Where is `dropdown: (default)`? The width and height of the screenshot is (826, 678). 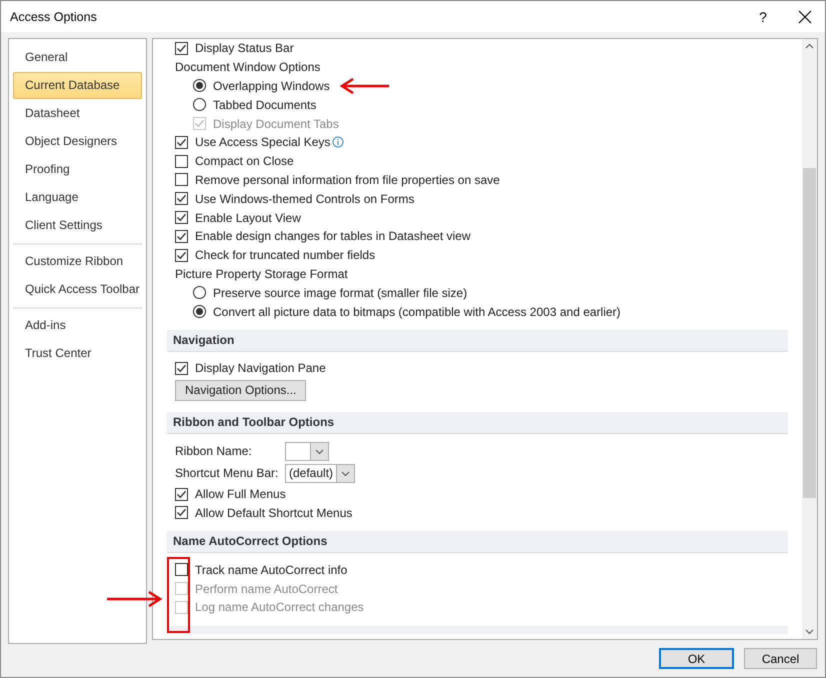 dropdown: (default) is located at coordinates (320, 473).